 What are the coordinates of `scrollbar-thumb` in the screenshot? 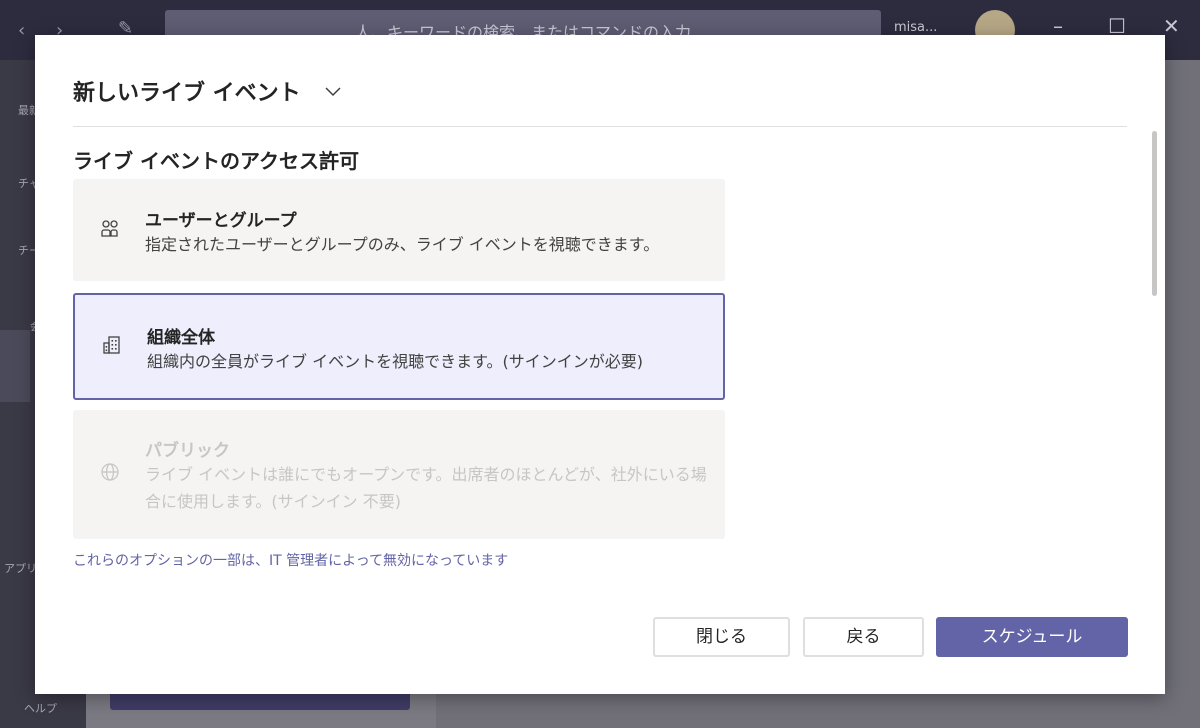 It's located at (1154, 213).